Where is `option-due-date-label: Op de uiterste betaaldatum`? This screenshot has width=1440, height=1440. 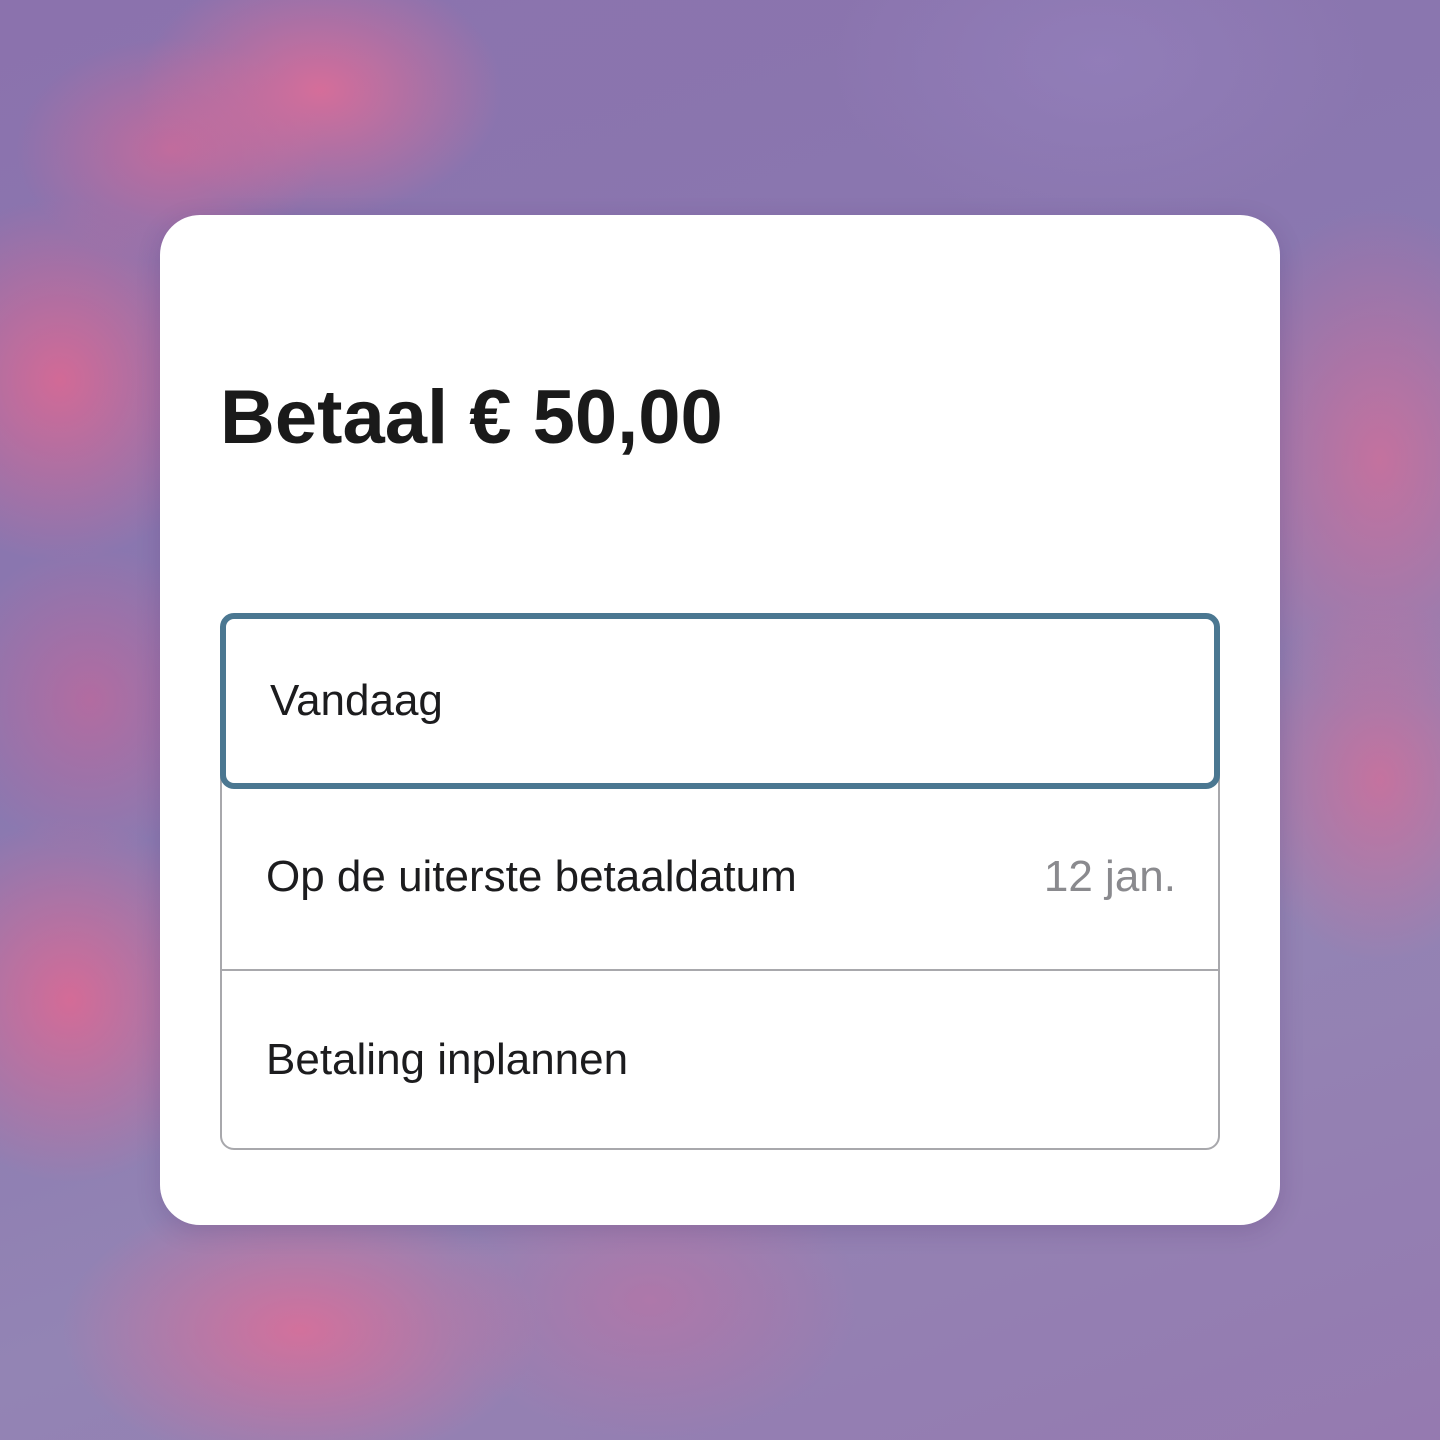
option-due-date-label: Op de uiterste betaaldatum is located at coordinates (531, 876).